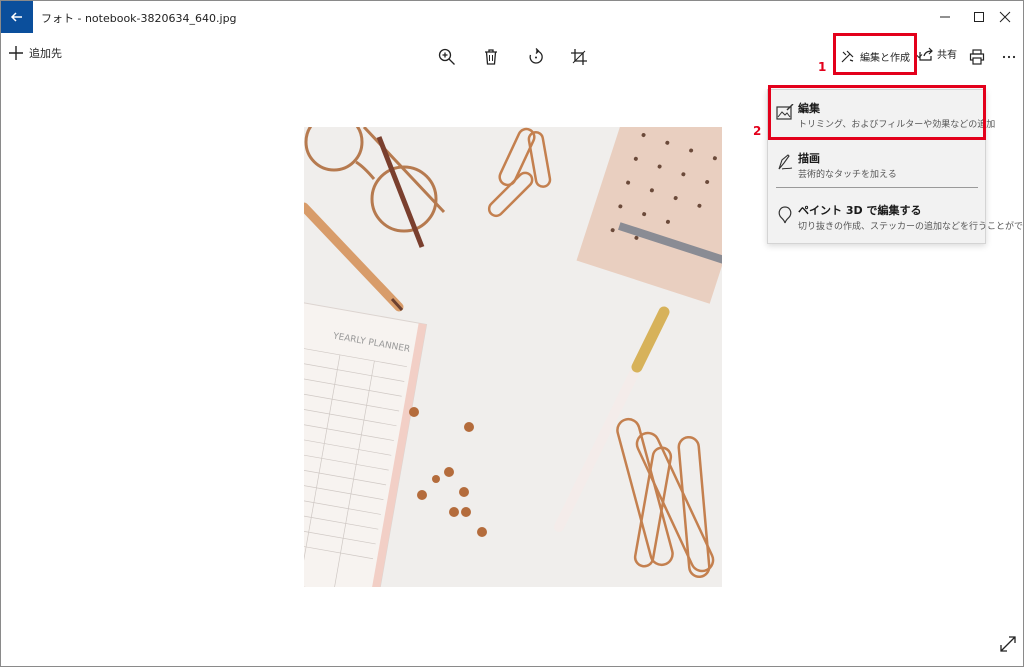 This screenshot has height=667, width=1024. I want to click on edit-create-label: 編集と作成, so click(885, 58).